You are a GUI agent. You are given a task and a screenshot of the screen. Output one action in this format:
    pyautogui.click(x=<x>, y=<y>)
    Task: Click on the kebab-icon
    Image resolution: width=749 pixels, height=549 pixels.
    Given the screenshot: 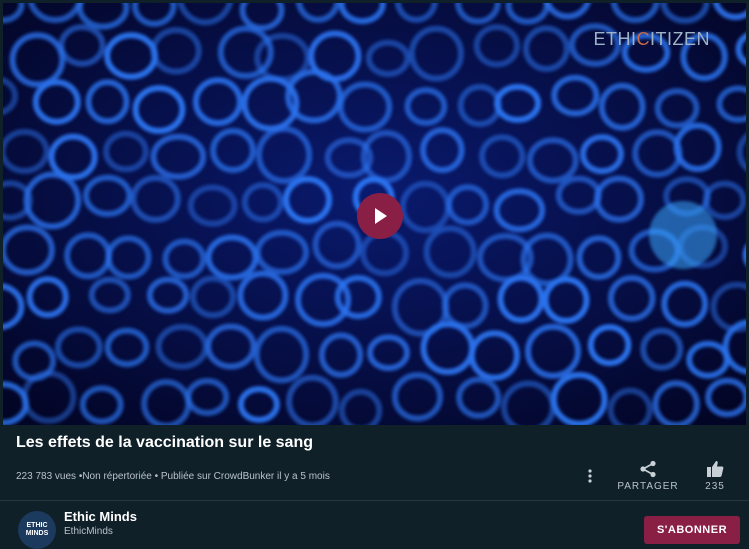 What is the action you would take?
    pyautogui.click(x=590, y=476)
    